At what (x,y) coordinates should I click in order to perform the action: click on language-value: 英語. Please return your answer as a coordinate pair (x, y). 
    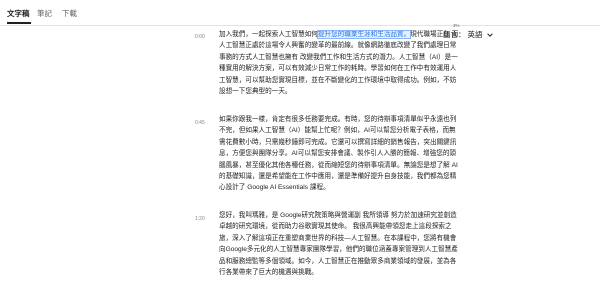
    Looking at the image, I should click on (475, 34).